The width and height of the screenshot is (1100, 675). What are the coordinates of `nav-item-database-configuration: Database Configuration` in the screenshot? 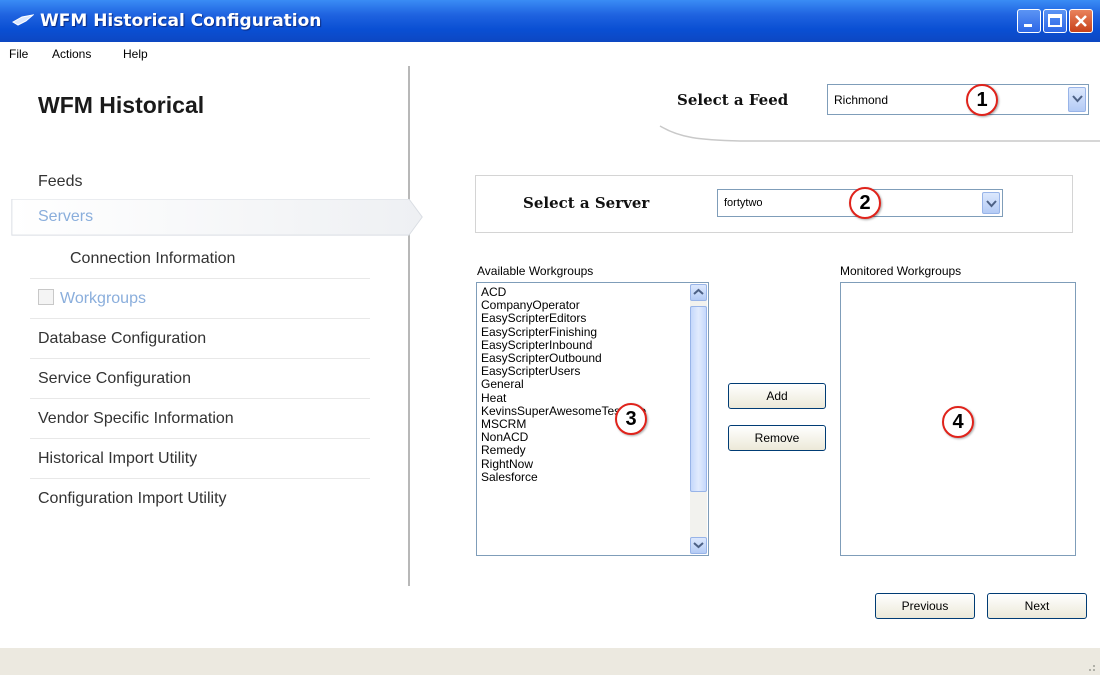 It's located at (238, 339).